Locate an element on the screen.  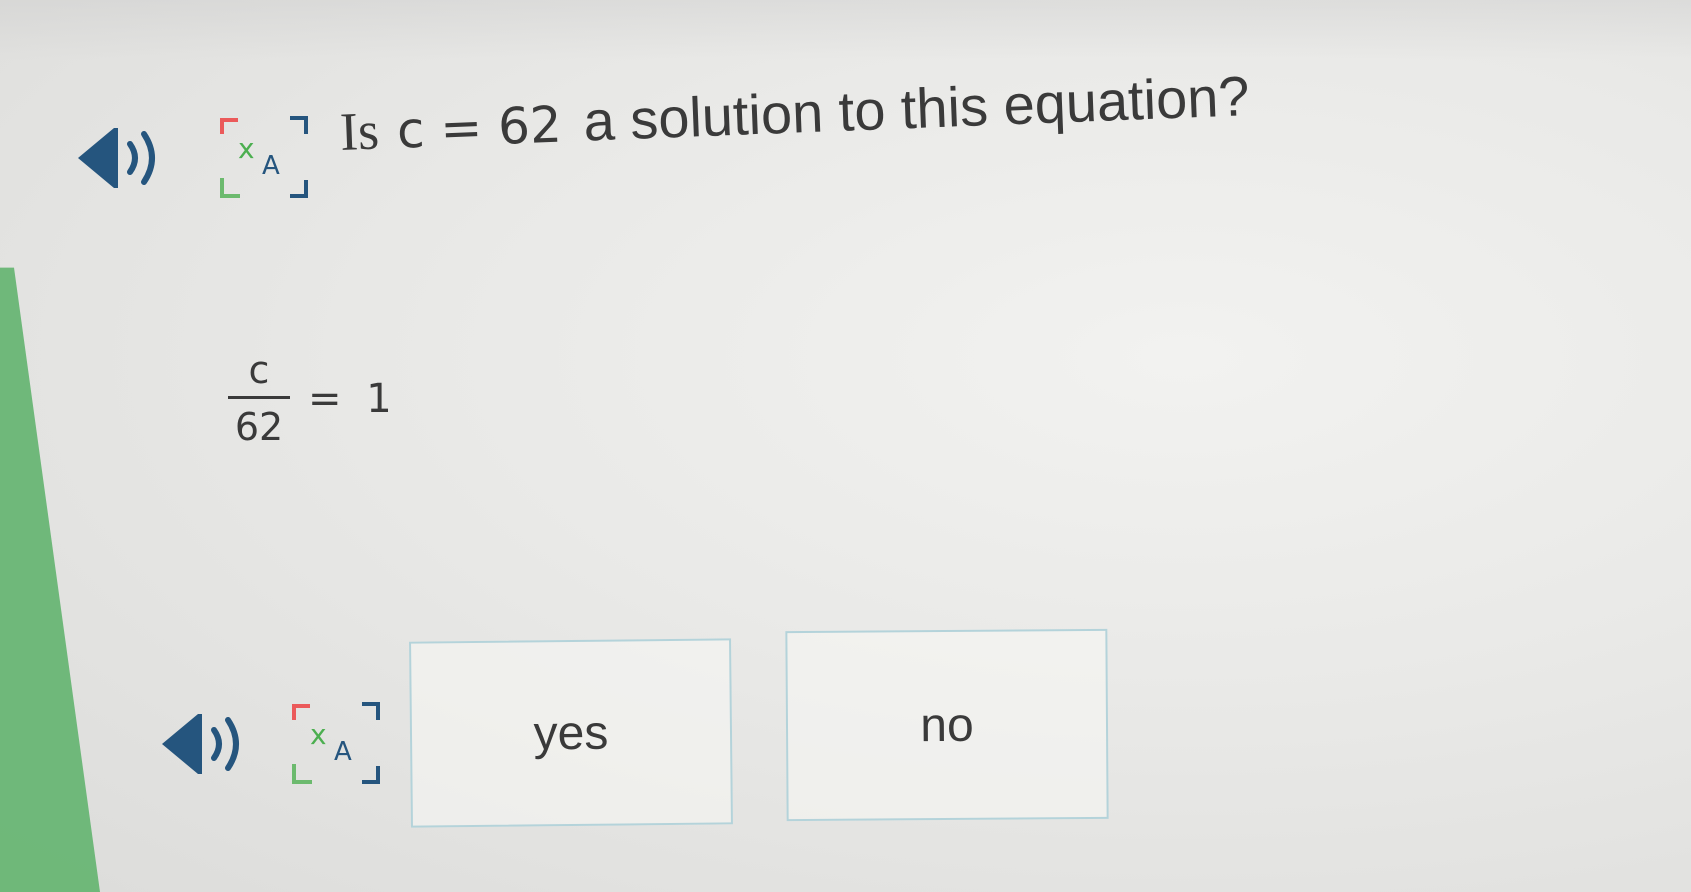
answers-speaker-icon is located at coordinates (206, 744).